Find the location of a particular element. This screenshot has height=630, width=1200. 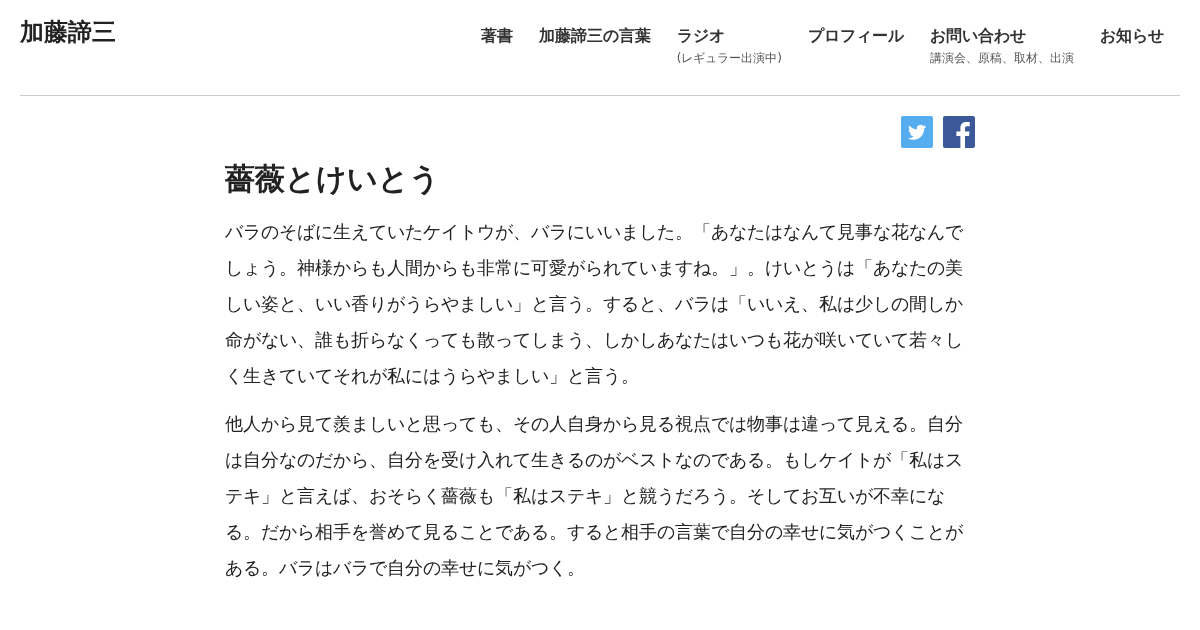

nav-link: お問い合わせ 講演会、原稿、取材、出演 is located at coordinates (1002, 46).